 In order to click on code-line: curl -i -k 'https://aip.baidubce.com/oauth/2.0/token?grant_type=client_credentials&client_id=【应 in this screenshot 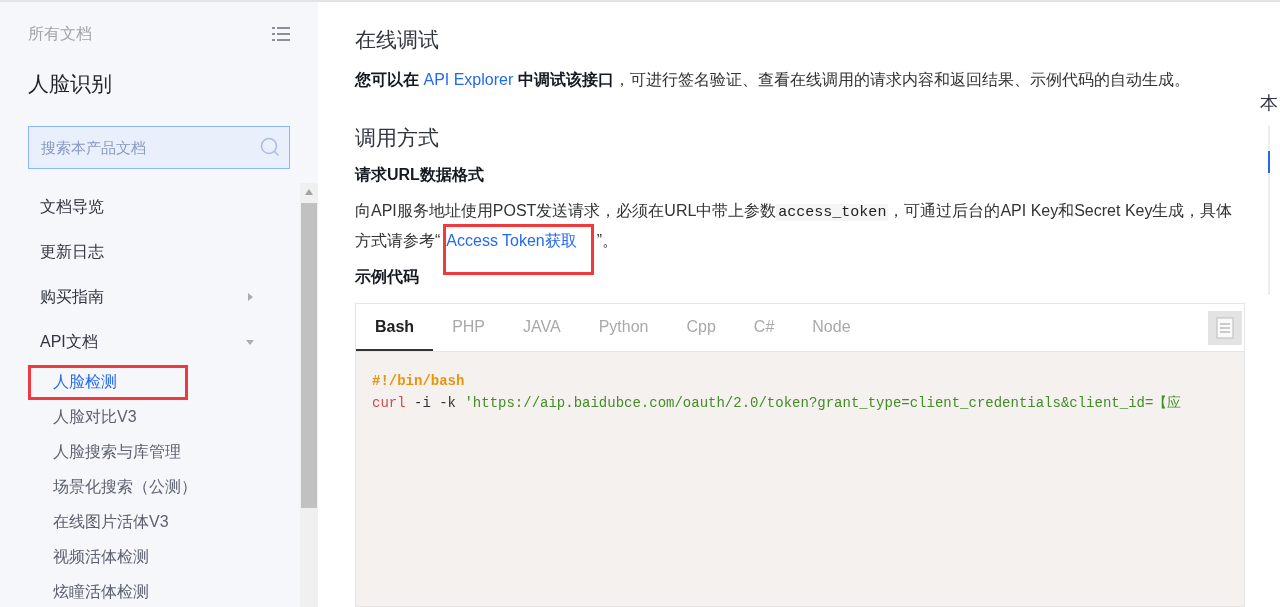, I will do `click(777, 403)`.